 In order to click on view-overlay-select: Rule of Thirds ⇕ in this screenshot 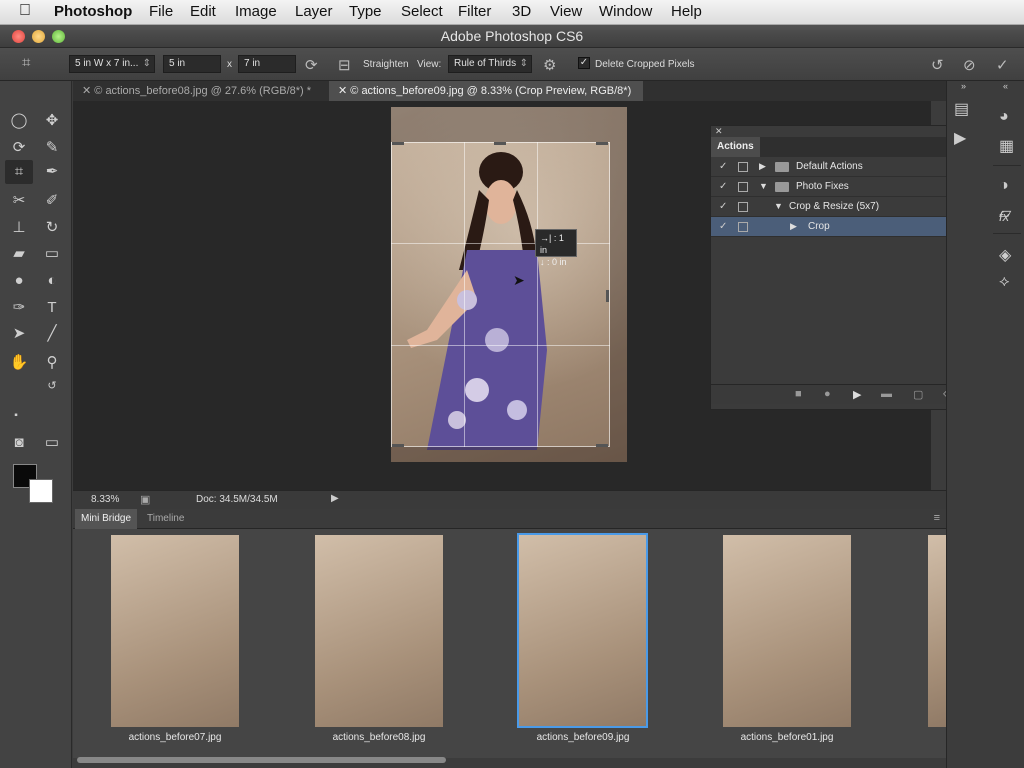, I will do `click(490, 64)`.